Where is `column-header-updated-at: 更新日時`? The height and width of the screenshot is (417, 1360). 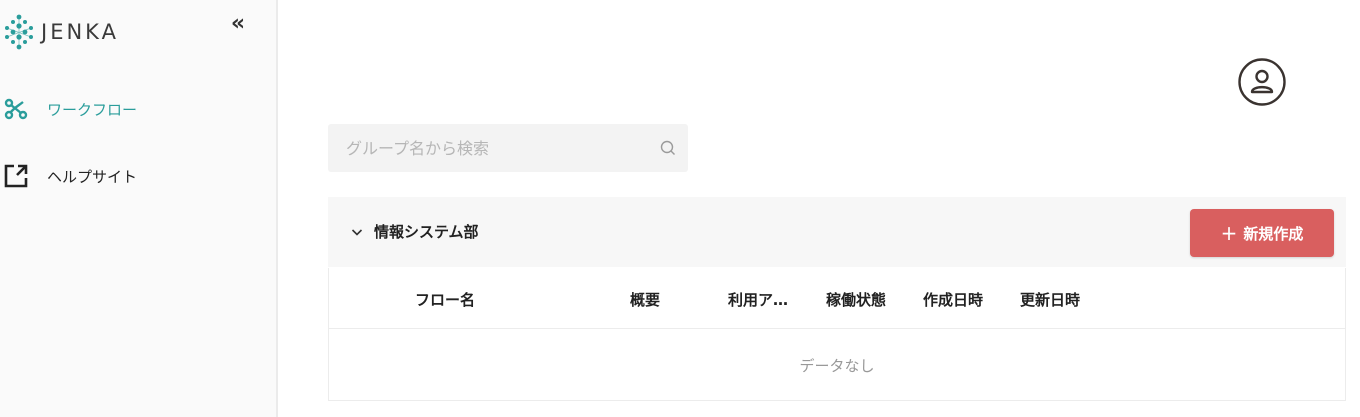
column-header-updated-at: 更新日時 is located at coordinates (1050, 299).